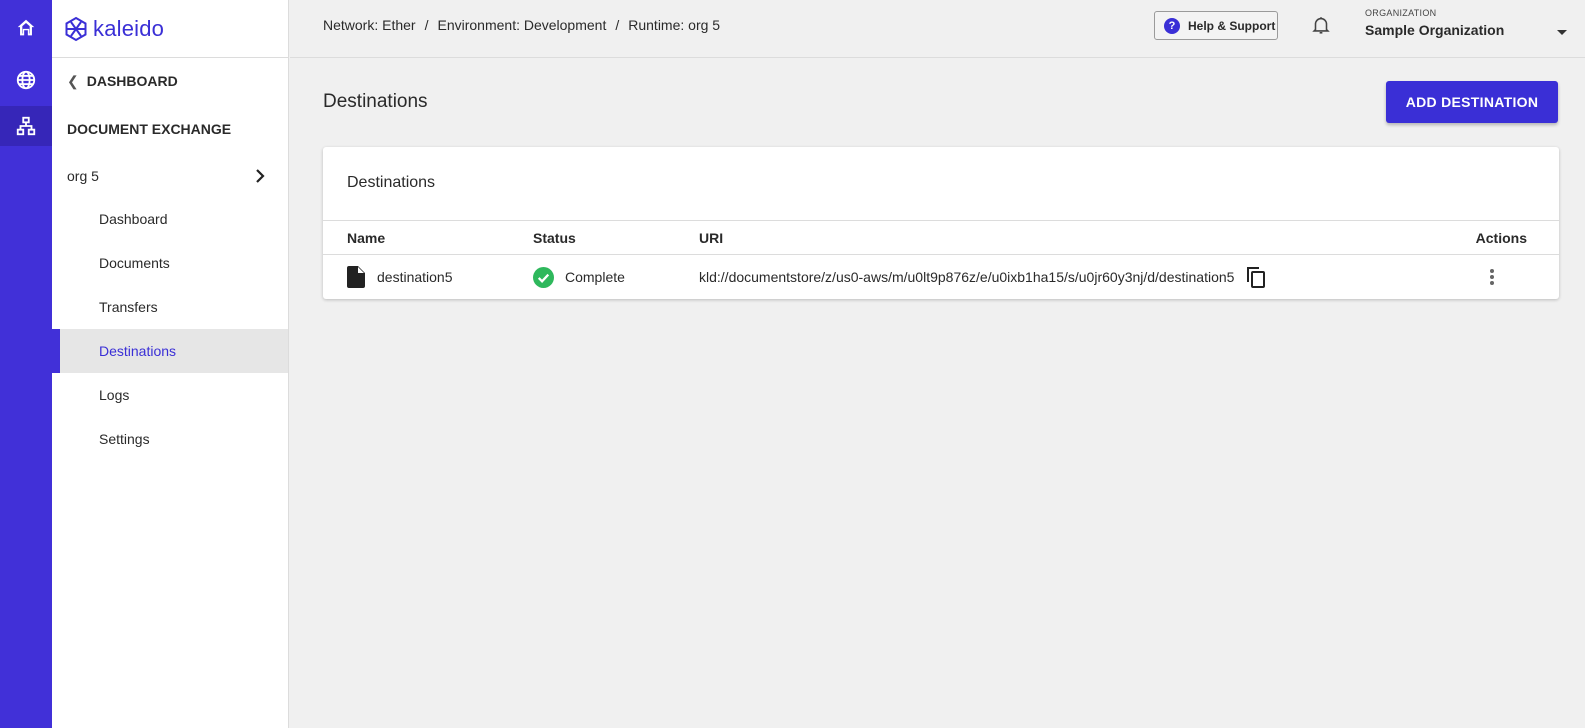 The height and width of the screenshot is (728, 1585). I want to click on organization-caption: ORGANIZATION, so click(1401, 13).